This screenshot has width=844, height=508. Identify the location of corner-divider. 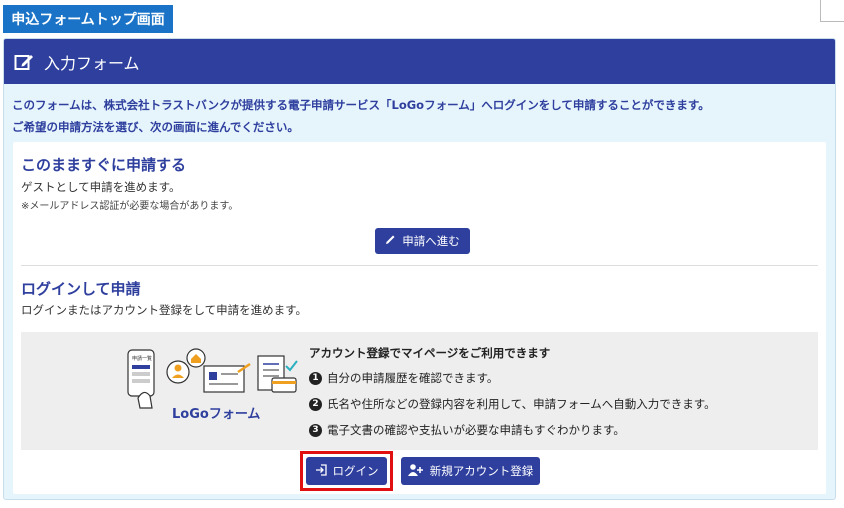
(832, 11).